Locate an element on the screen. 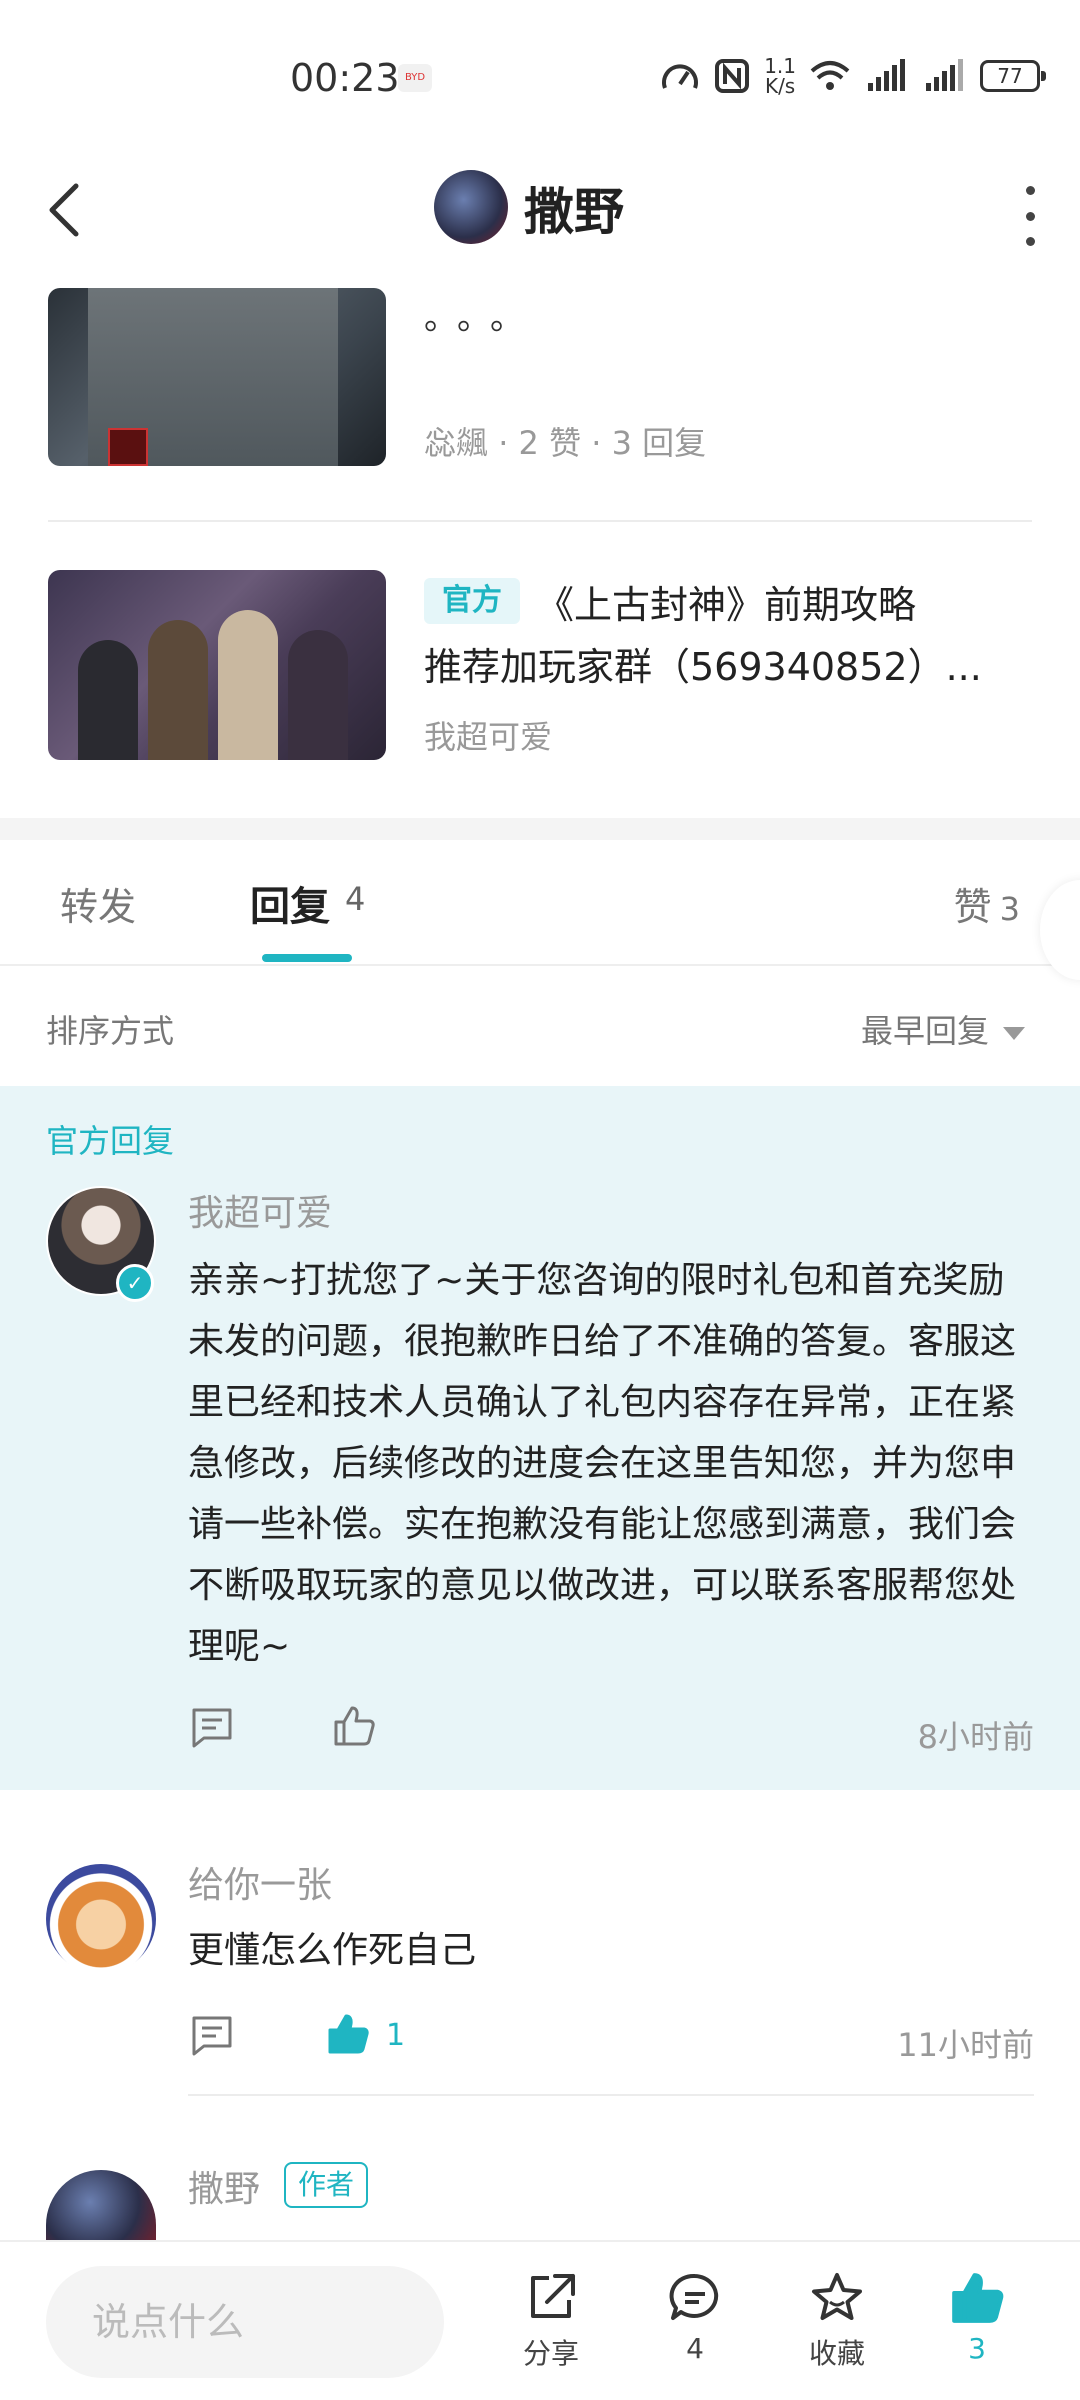 Image resolution: width=1080 pixels, height=2400 pixels. network-speed: 1.1 K/s is located at coordinates (780, 76).